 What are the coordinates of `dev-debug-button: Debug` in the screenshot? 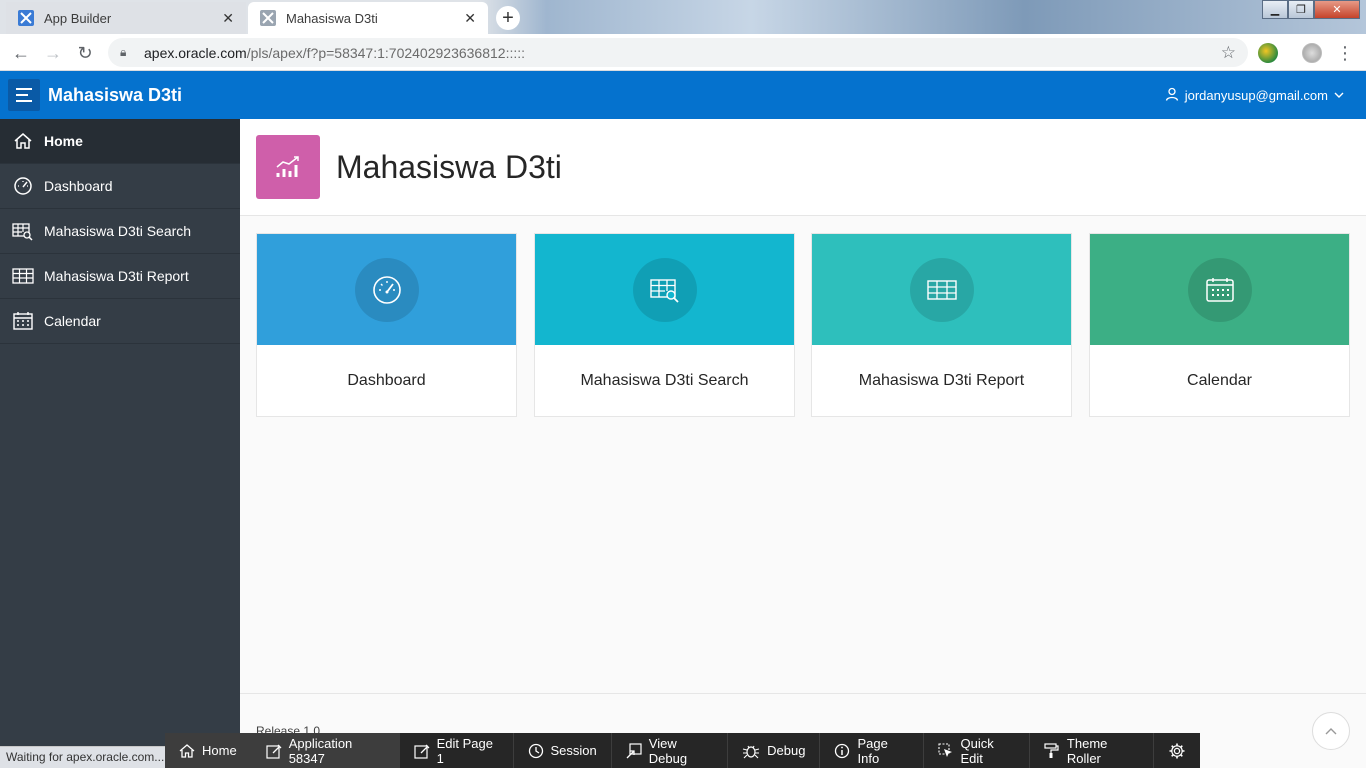 It's located at (774, 750).